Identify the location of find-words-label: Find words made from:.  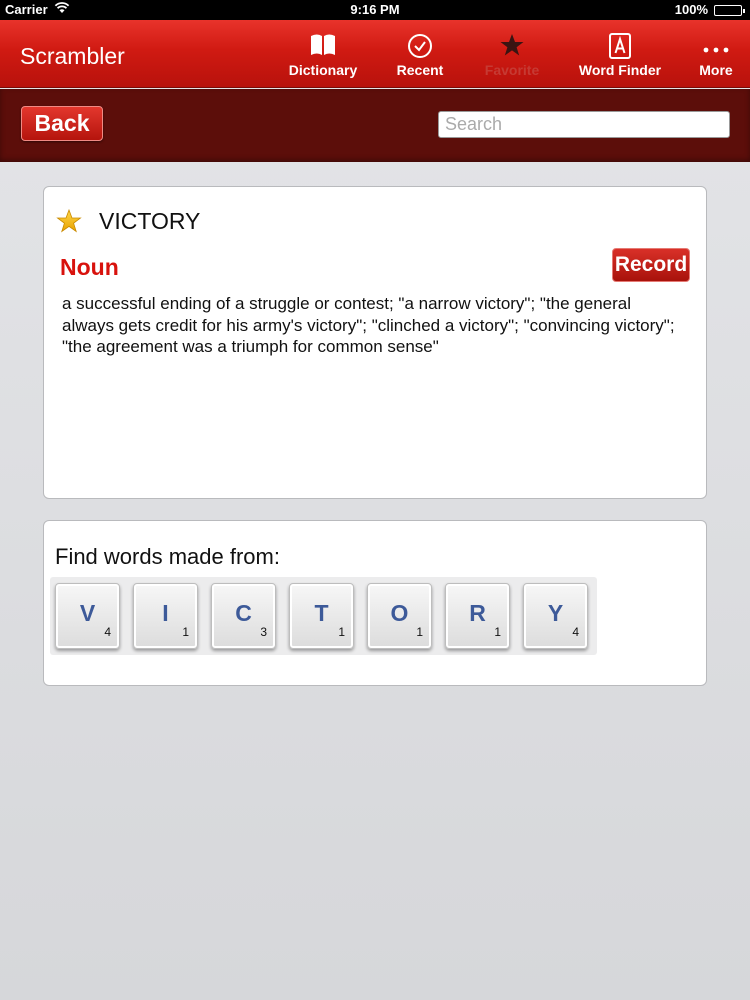
(167, 556).